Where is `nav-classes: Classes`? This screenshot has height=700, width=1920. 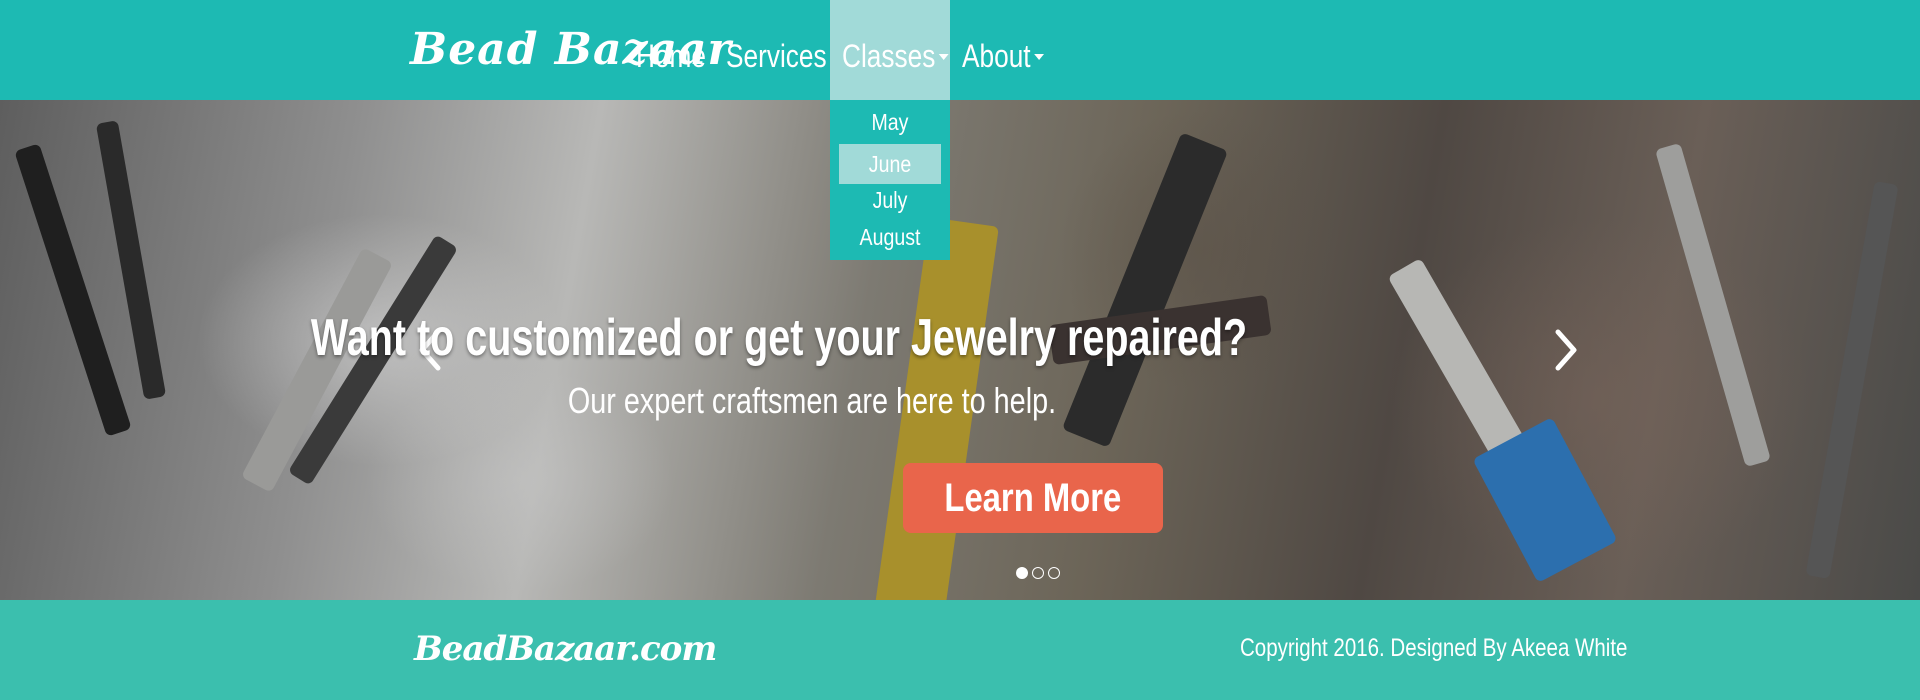 nav-classes: Classes is located at coordinates (895, 50).